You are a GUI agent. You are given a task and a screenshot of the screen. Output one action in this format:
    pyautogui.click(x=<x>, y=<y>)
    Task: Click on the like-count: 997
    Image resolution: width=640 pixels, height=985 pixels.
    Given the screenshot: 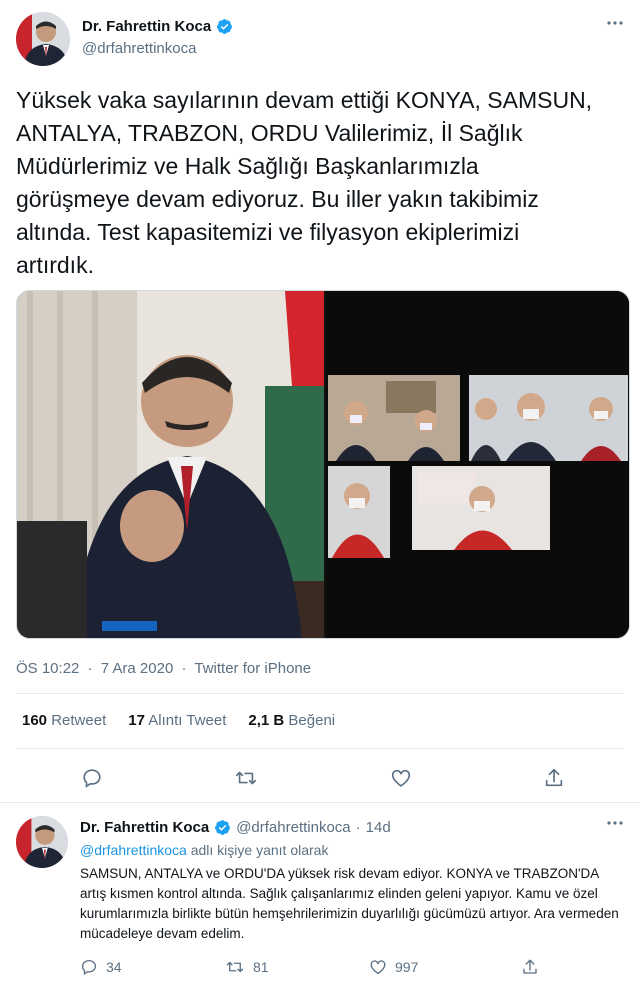 What is the action you would take?
    pyautogui.click(x=407, y=967)
    